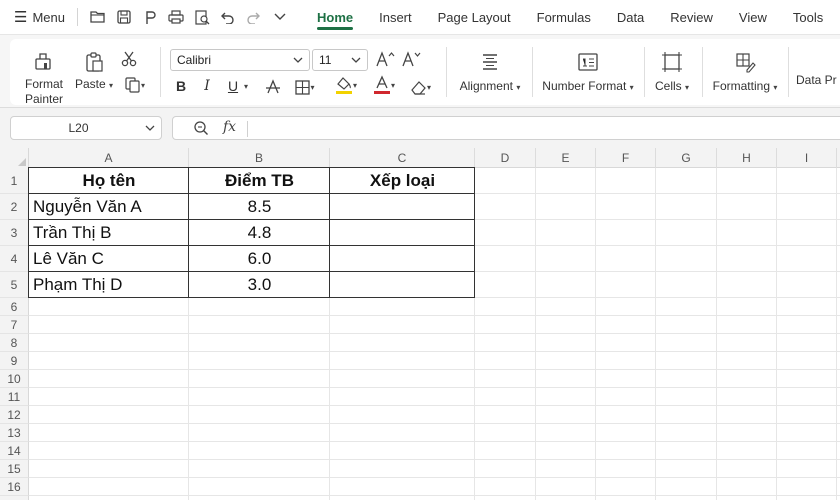 Image resolution: width=840 pixels, height=500 pixels. What do you see at coordinates (14, 361) in the screenshot?
I see `row-header-9: 9` at bounding box center [14, 361].